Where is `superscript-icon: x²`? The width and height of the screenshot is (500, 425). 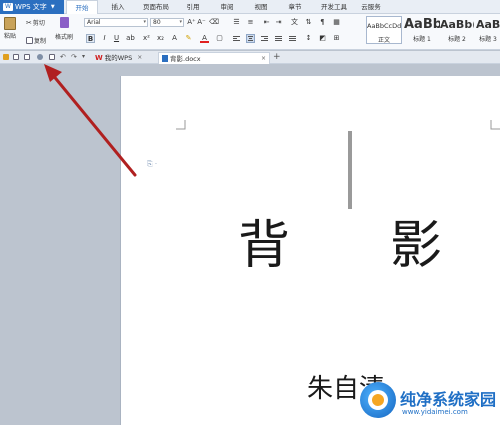 superscript-icon: x² is located at coordinates (146, 38).